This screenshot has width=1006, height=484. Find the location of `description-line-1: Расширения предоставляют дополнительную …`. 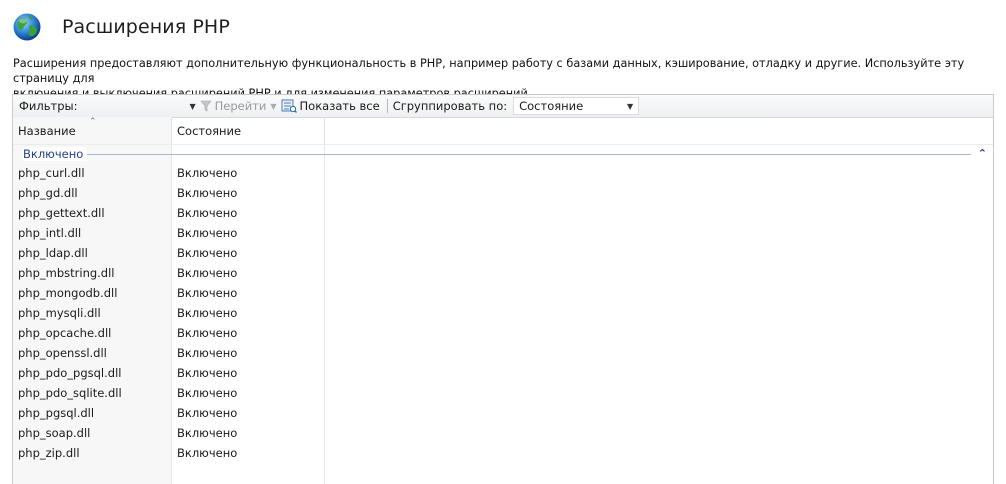

description-line-1: Расширения предоставляют дополнительную … is located at coordinates (489, 71).